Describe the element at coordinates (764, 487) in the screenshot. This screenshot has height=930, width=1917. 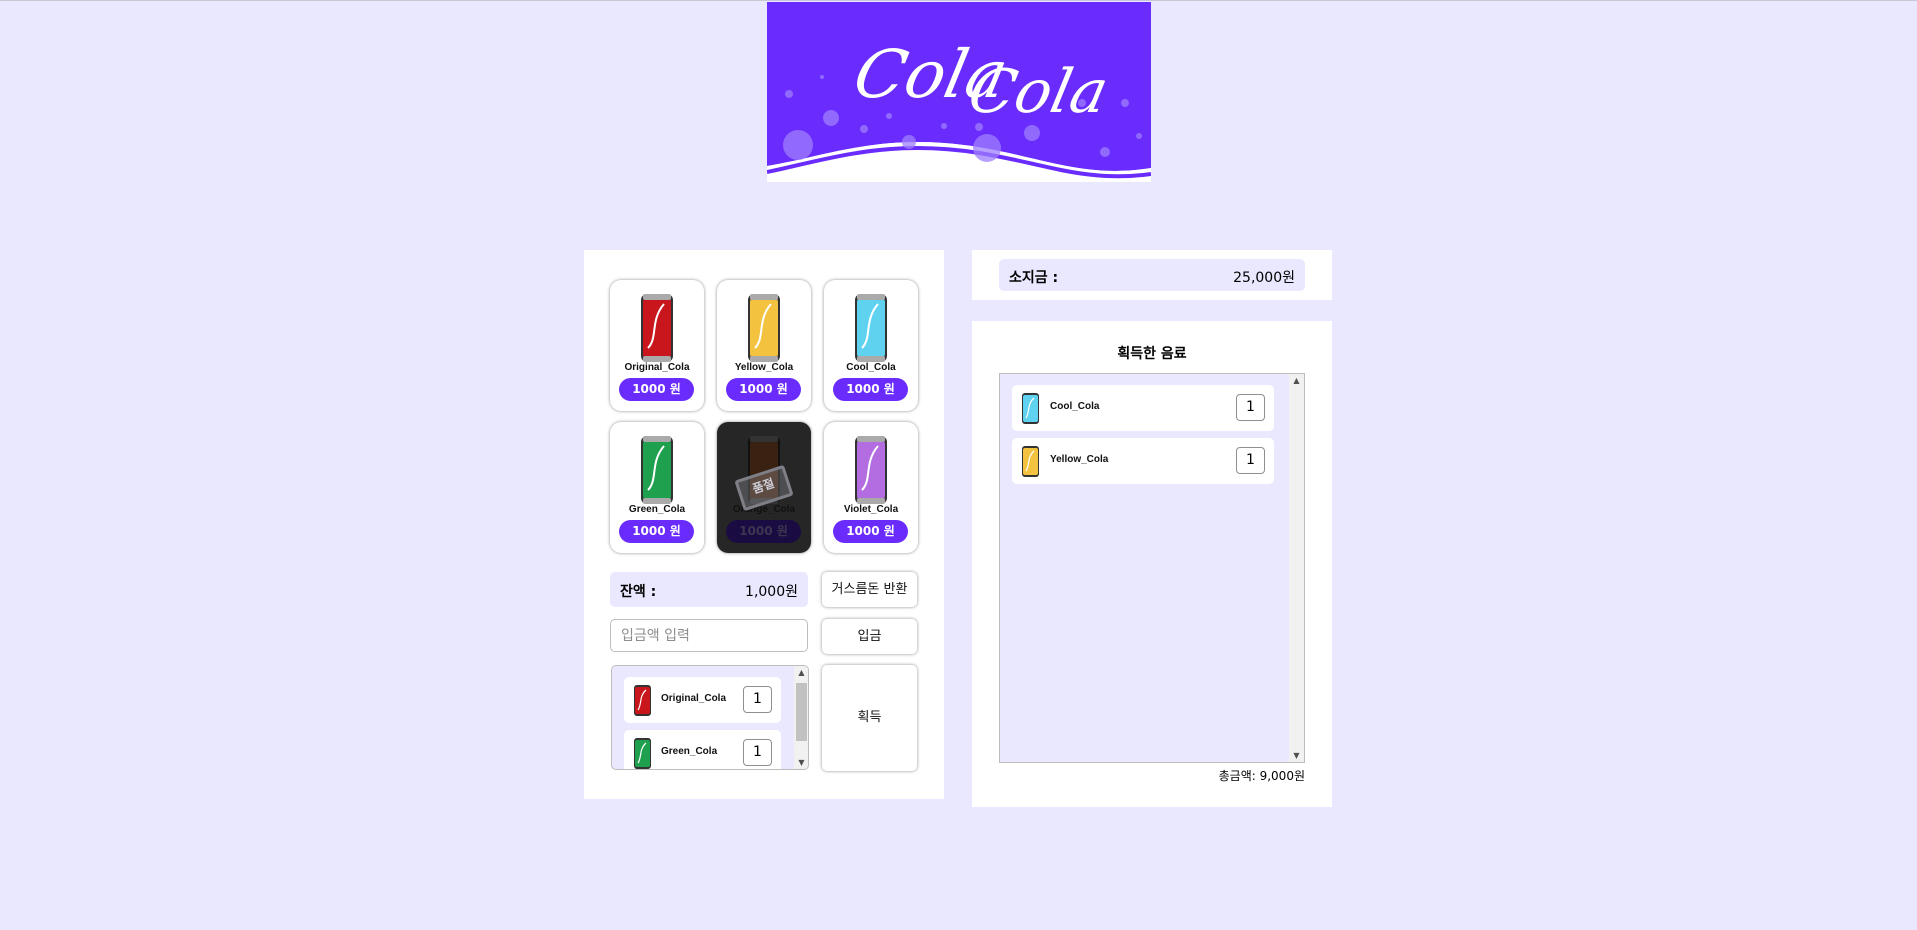
I see `product-orange-cola: Orange_Cola 품절 1000 원` at that location.